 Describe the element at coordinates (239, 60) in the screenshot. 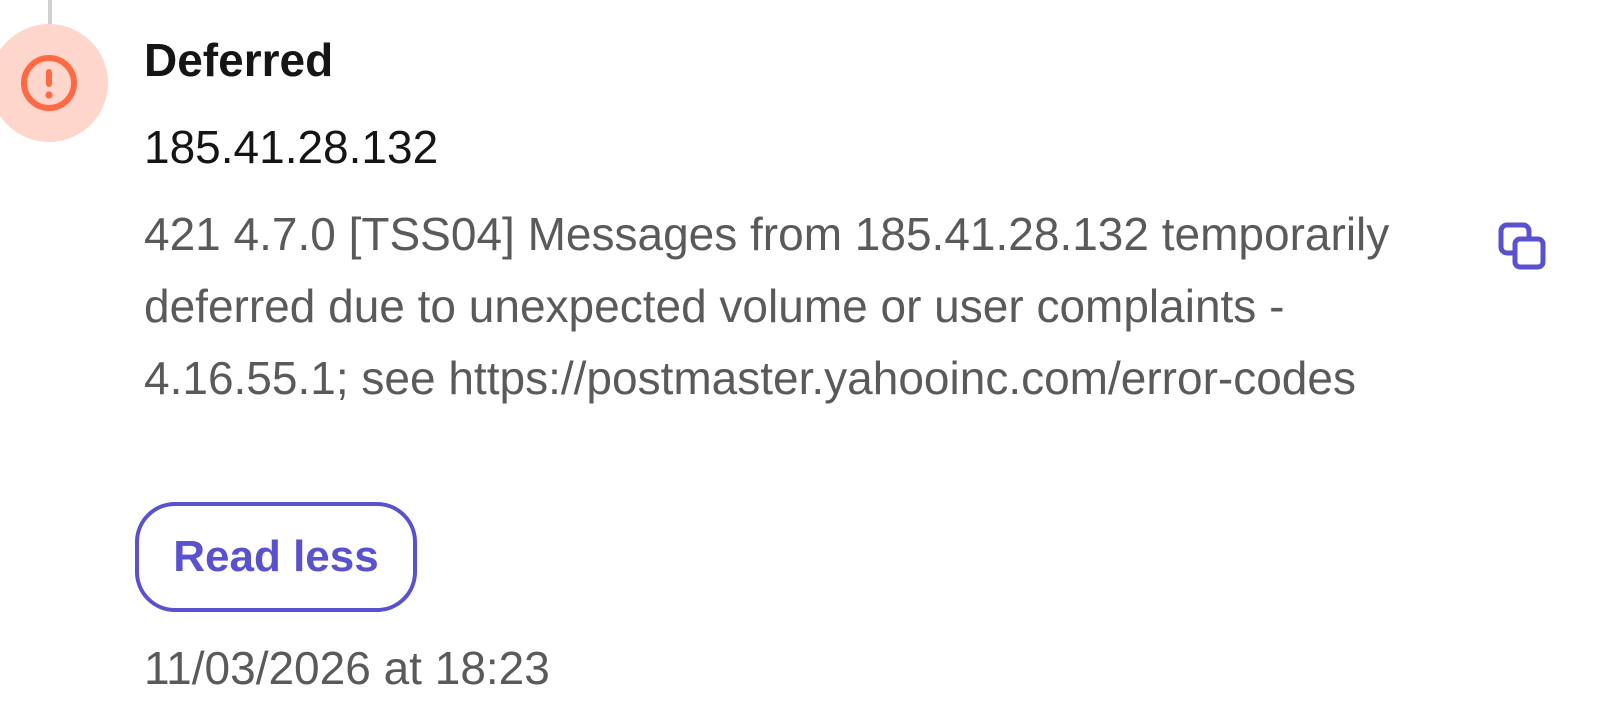

I see `event-status-title: Deferred` at that location.